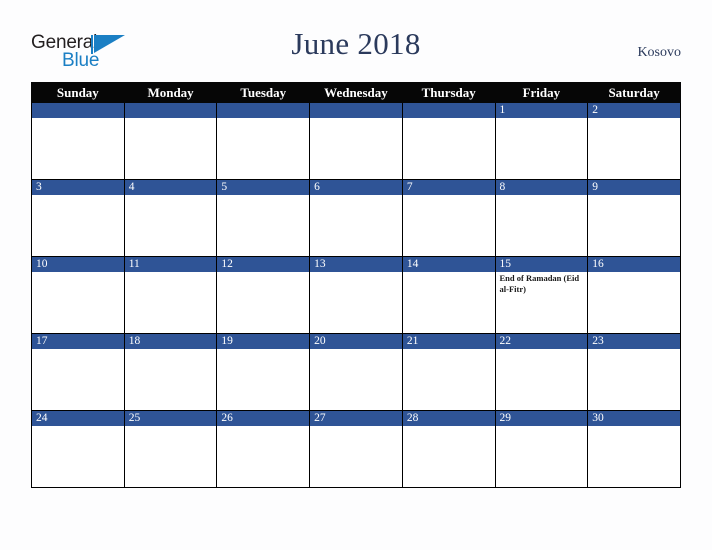 The image size is (712, 550). I want to click on calendar-week-row: 17 18 19 20 21 22 23, so click(356, 372).